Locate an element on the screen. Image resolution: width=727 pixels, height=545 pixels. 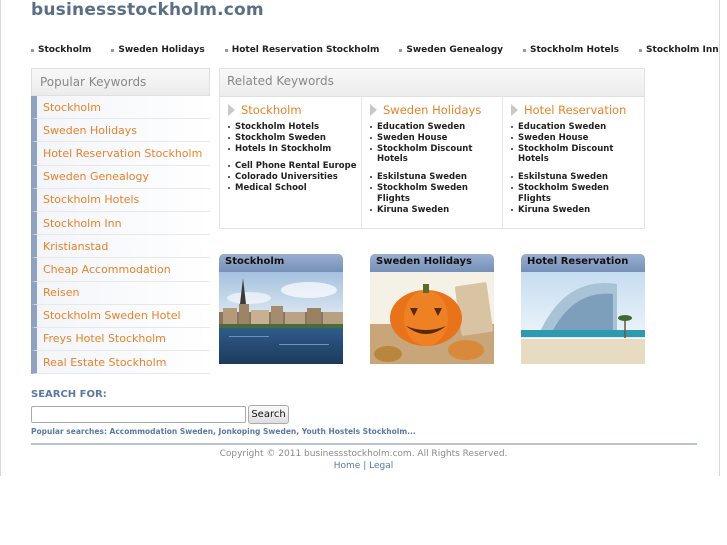
tile-caption: Sweden Holidays is located at coordinates (432, 263).